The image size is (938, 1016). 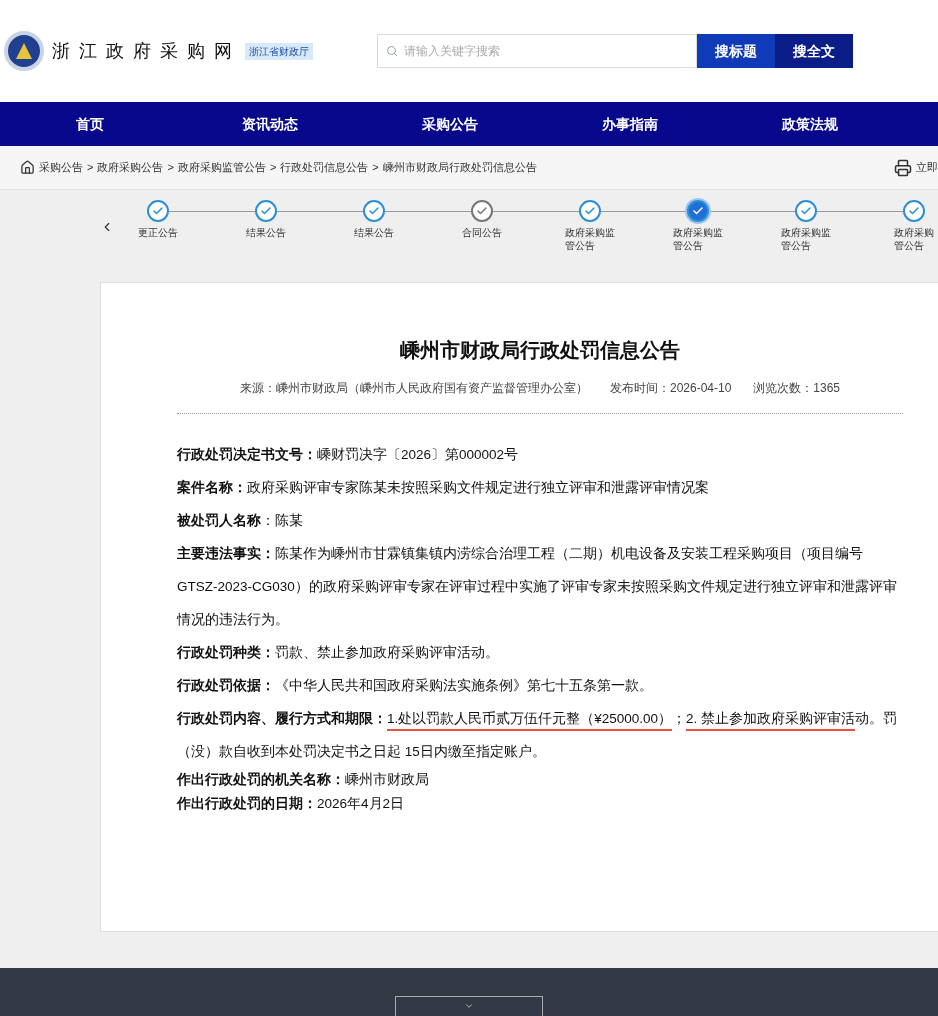 I want to click on publish-date: 发布时间：2026-04-10, so click(x=670, y=388).